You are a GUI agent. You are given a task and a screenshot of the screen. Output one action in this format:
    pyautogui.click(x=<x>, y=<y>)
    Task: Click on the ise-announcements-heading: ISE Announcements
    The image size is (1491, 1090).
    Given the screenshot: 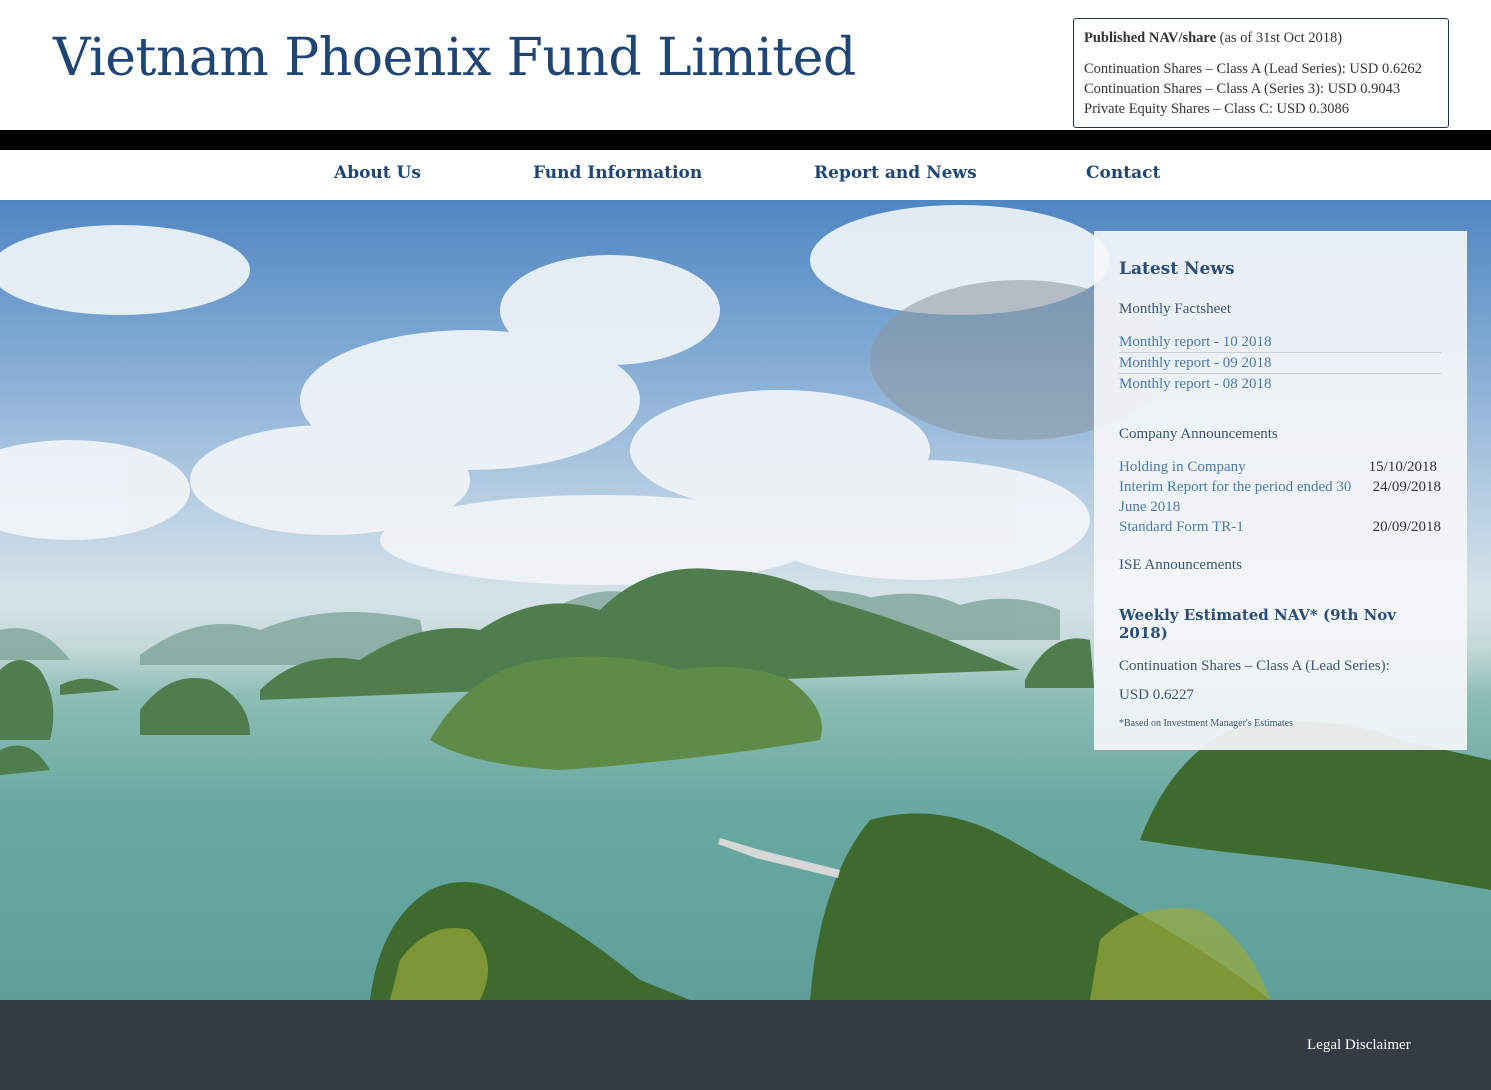 What is the action you would take?
    pyautogui.click(x=1280, y=565)
    